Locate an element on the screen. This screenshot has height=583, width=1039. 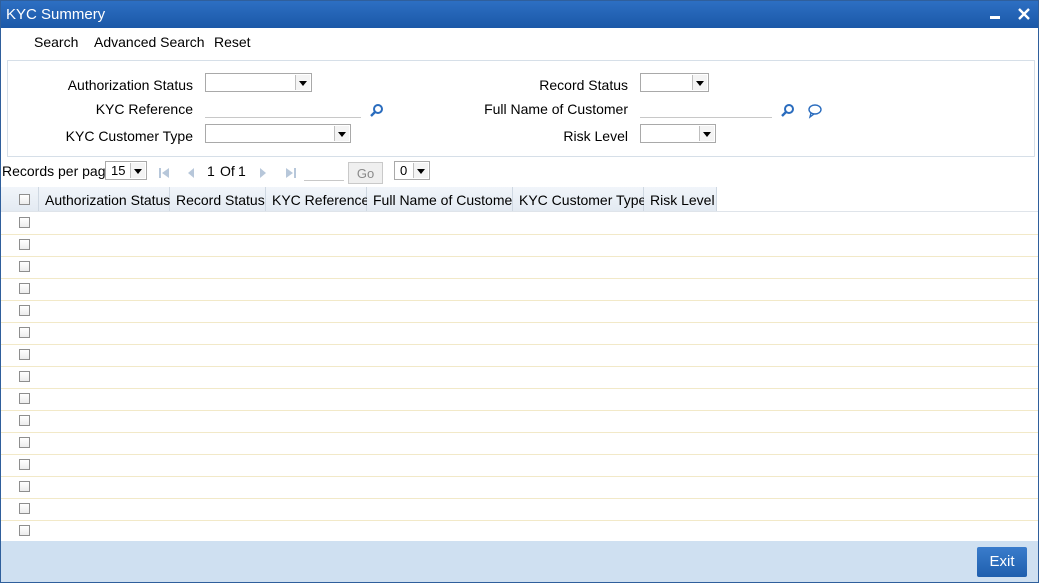
first-page-icon is located at coordinates (164, 172).